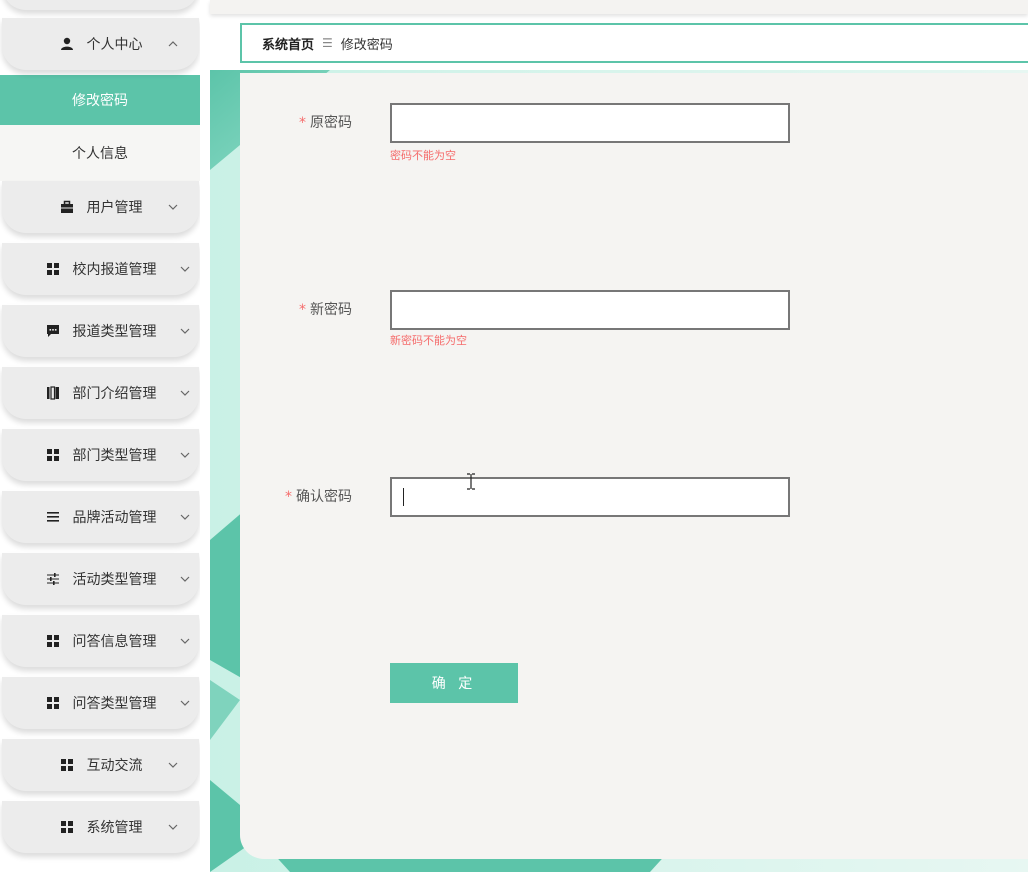  I want to click on sidebar-item-personal-center: 个人中心, so click(100, 44).